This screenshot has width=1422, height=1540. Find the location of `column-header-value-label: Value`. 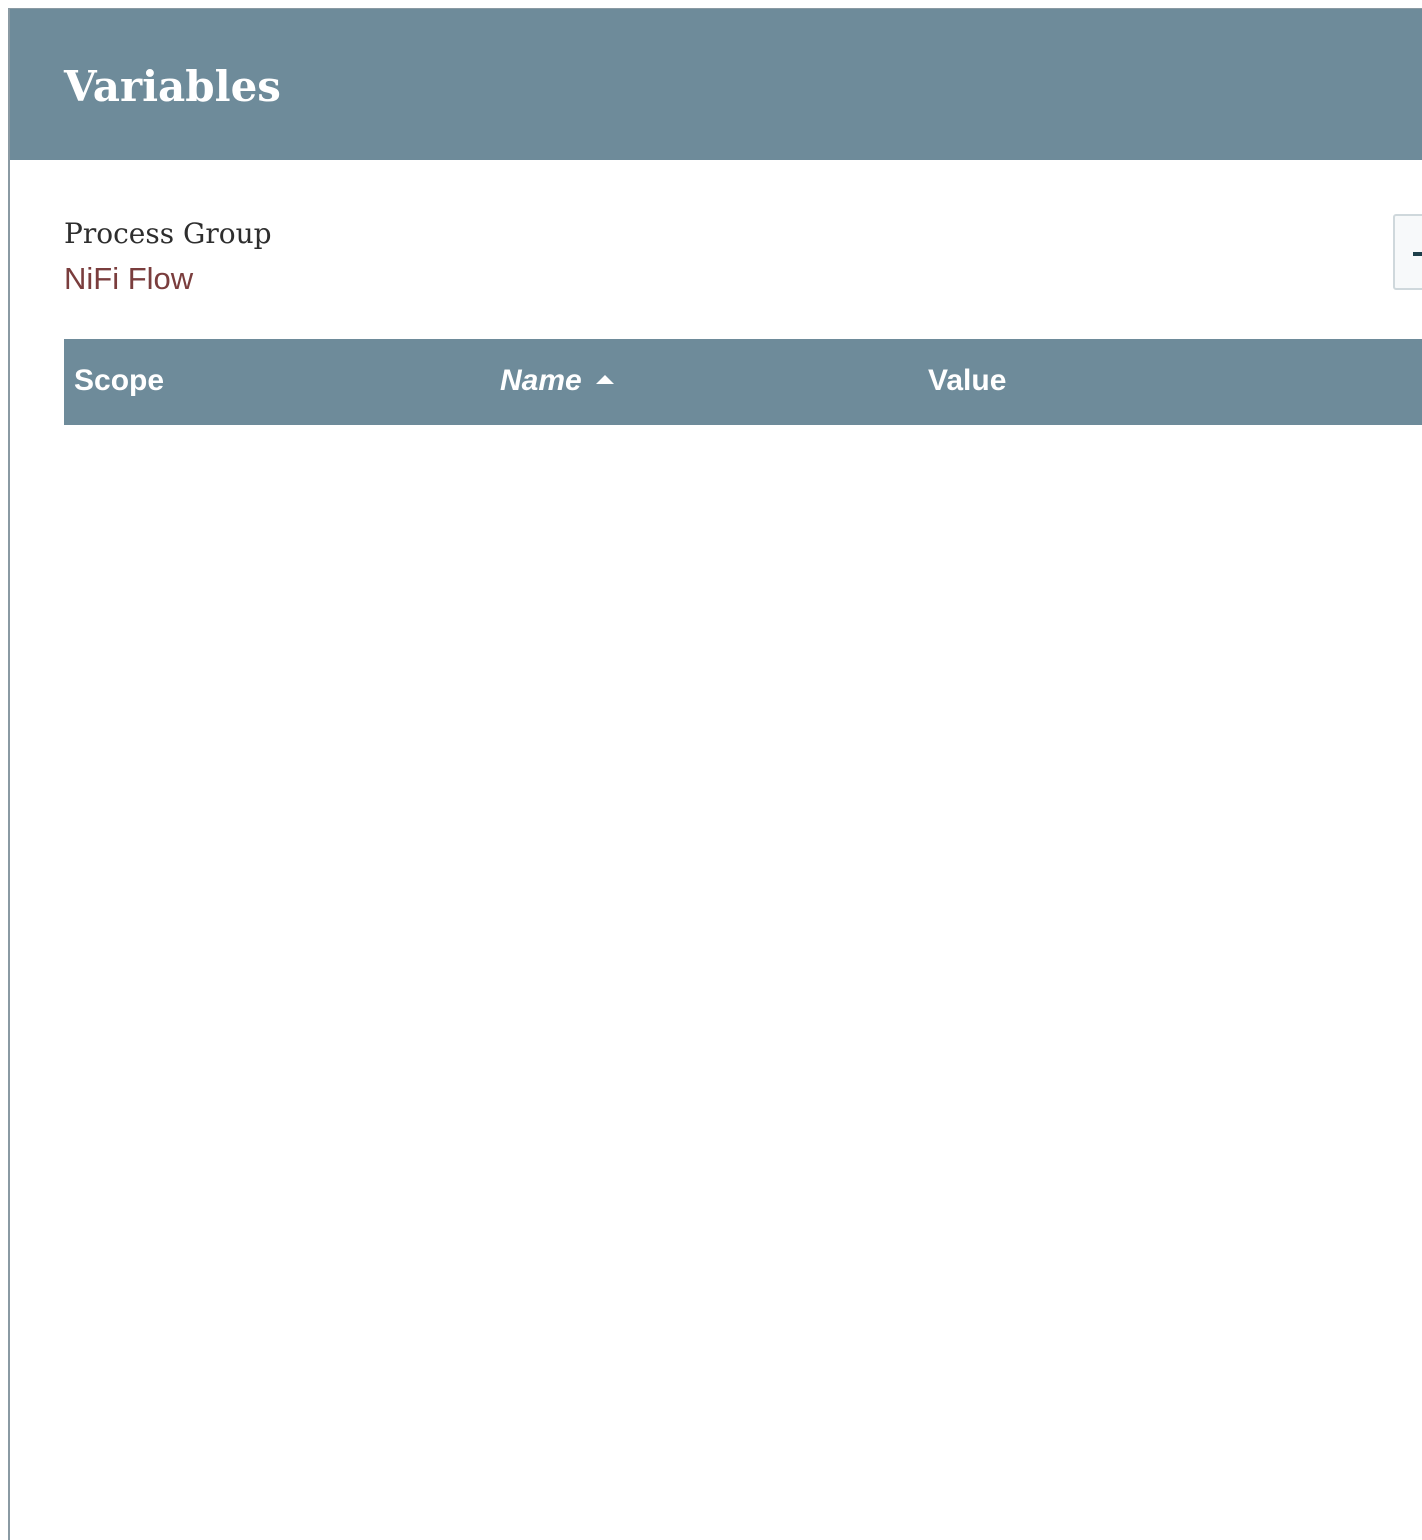

column-header-value-label: Value is located at coordinates (967, 380).